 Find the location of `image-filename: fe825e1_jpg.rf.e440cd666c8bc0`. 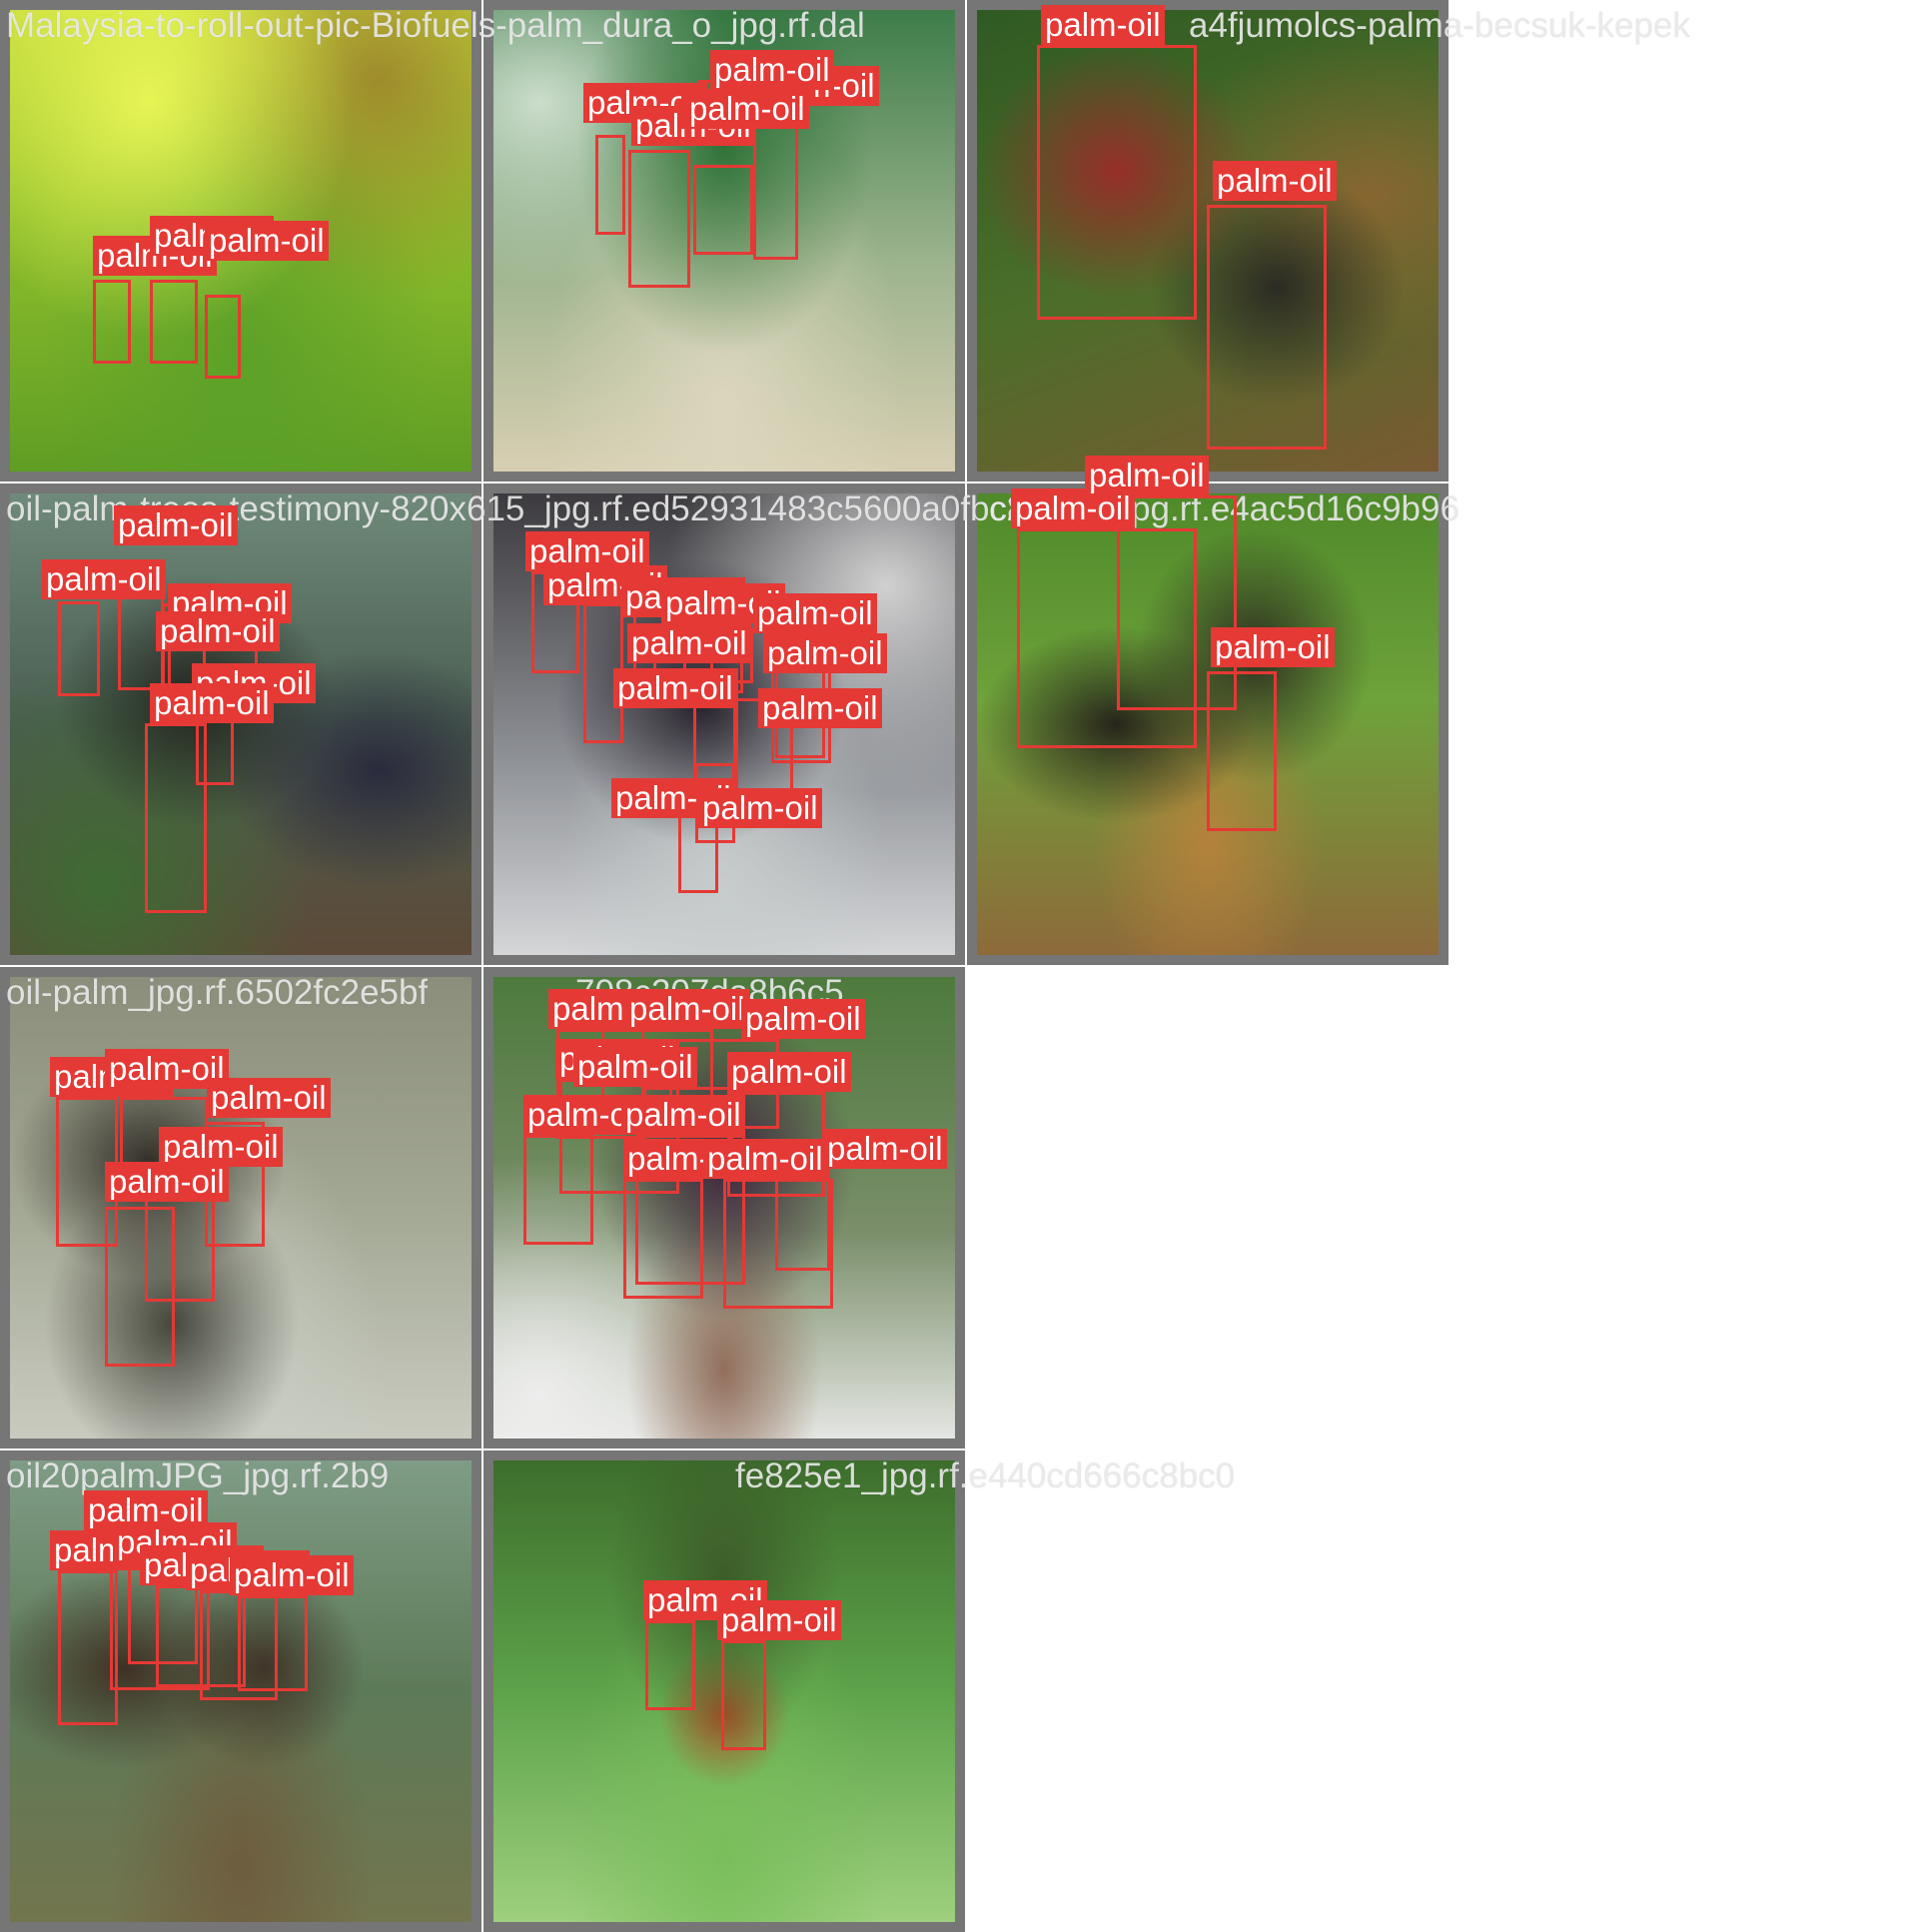

image-filename: fe825e1_jpg.rf.e440cd666c8bc0 is located at coordinates (986, 1475).